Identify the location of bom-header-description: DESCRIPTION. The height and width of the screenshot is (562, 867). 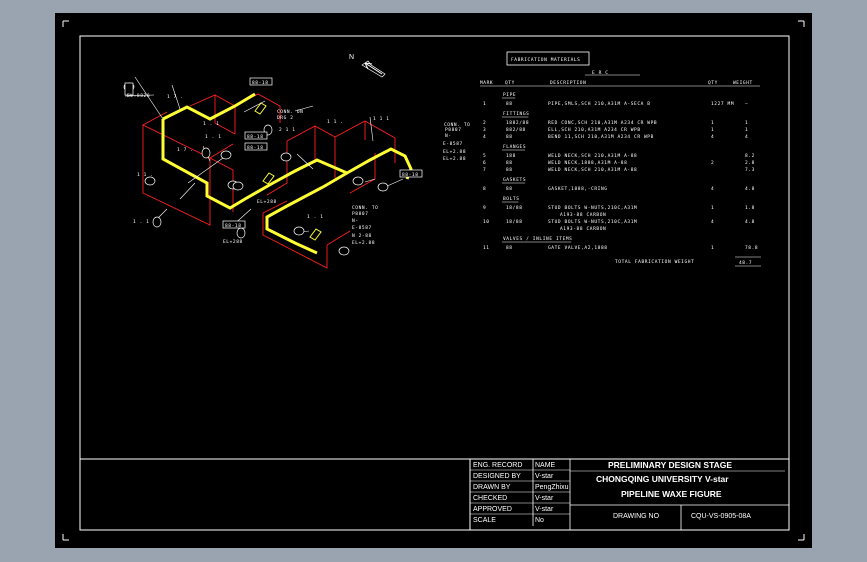
(568, 83).